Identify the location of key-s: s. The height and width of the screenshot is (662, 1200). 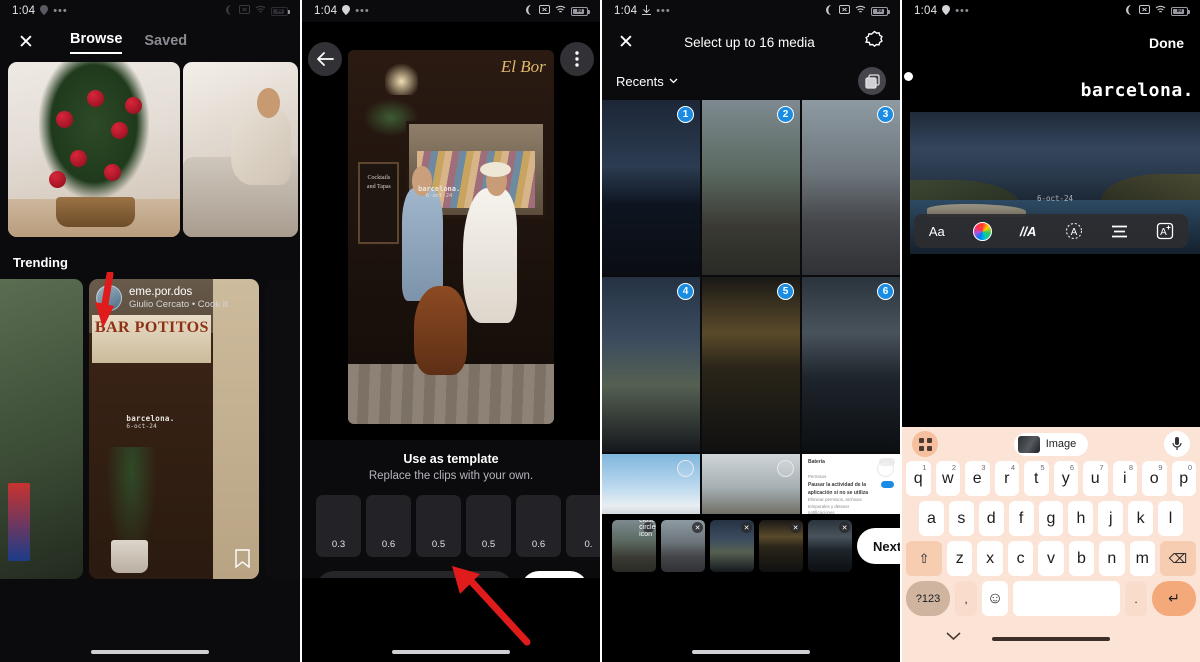
(961, 518).